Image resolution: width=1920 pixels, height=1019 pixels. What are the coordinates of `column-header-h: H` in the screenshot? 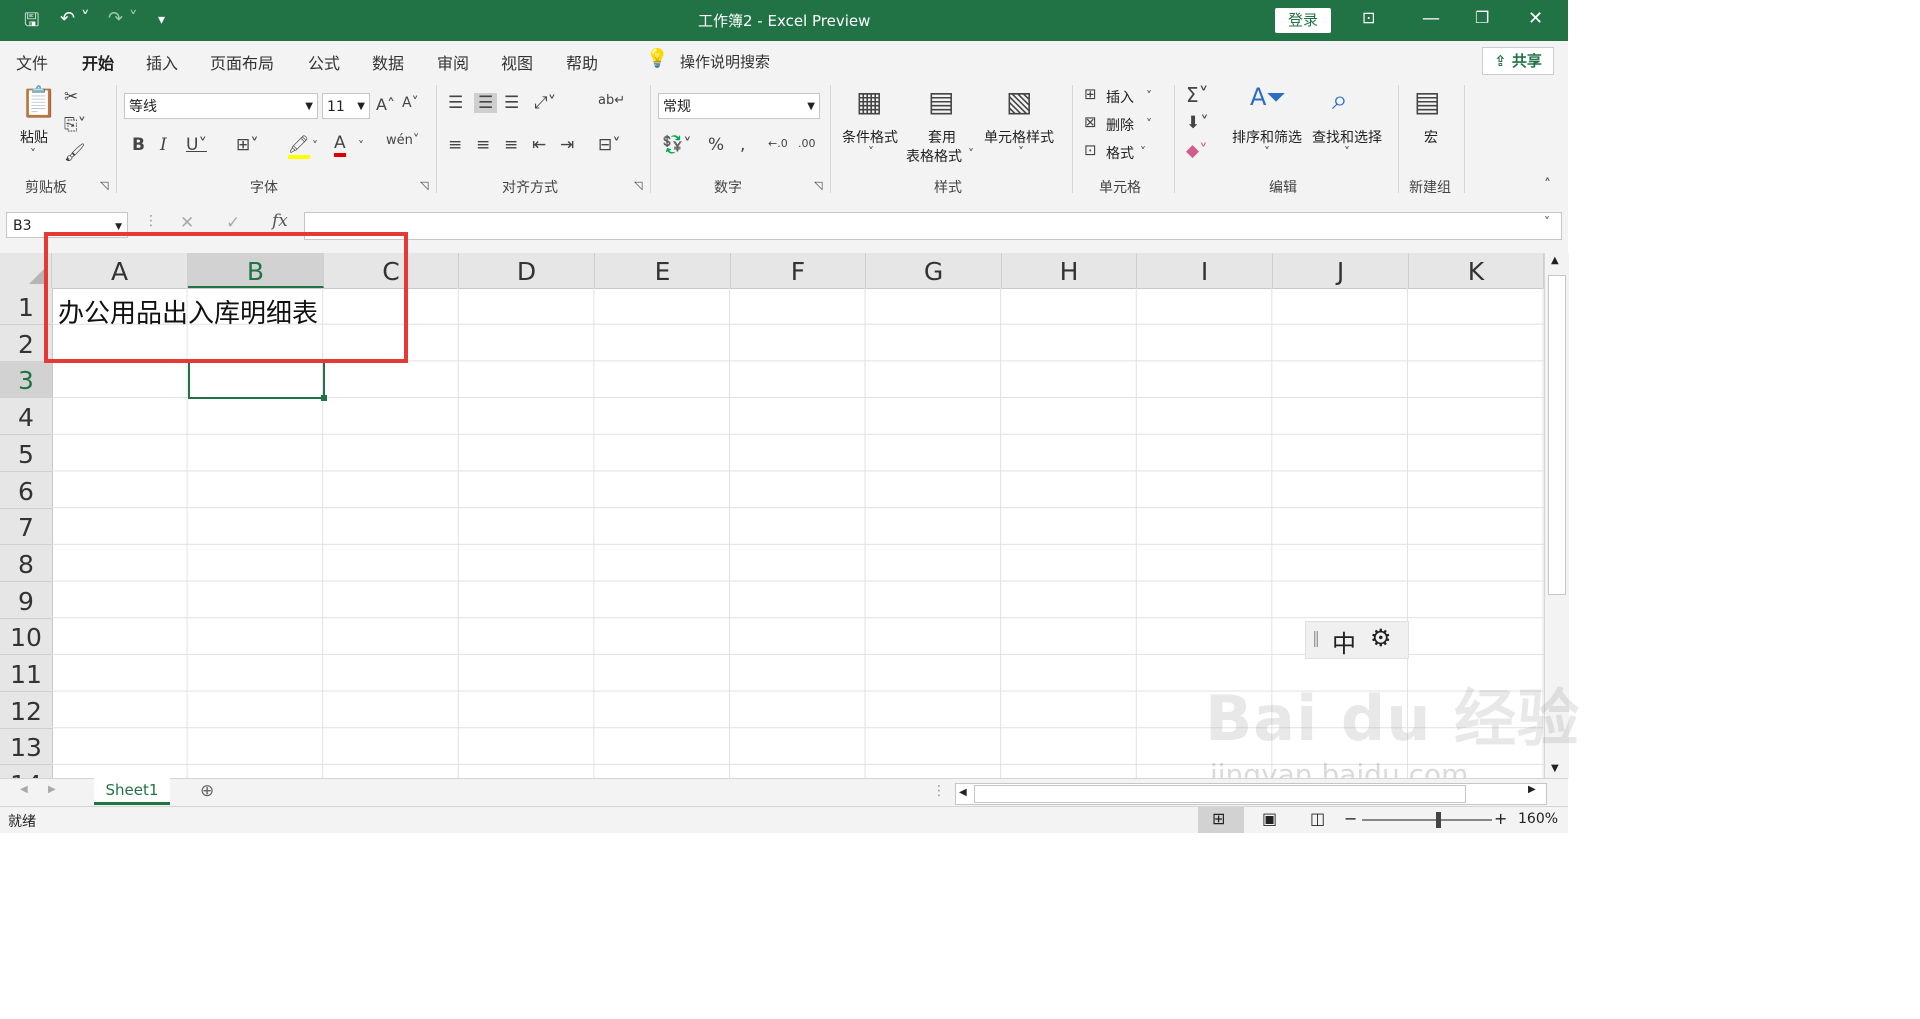 It's located at (1069, 270).